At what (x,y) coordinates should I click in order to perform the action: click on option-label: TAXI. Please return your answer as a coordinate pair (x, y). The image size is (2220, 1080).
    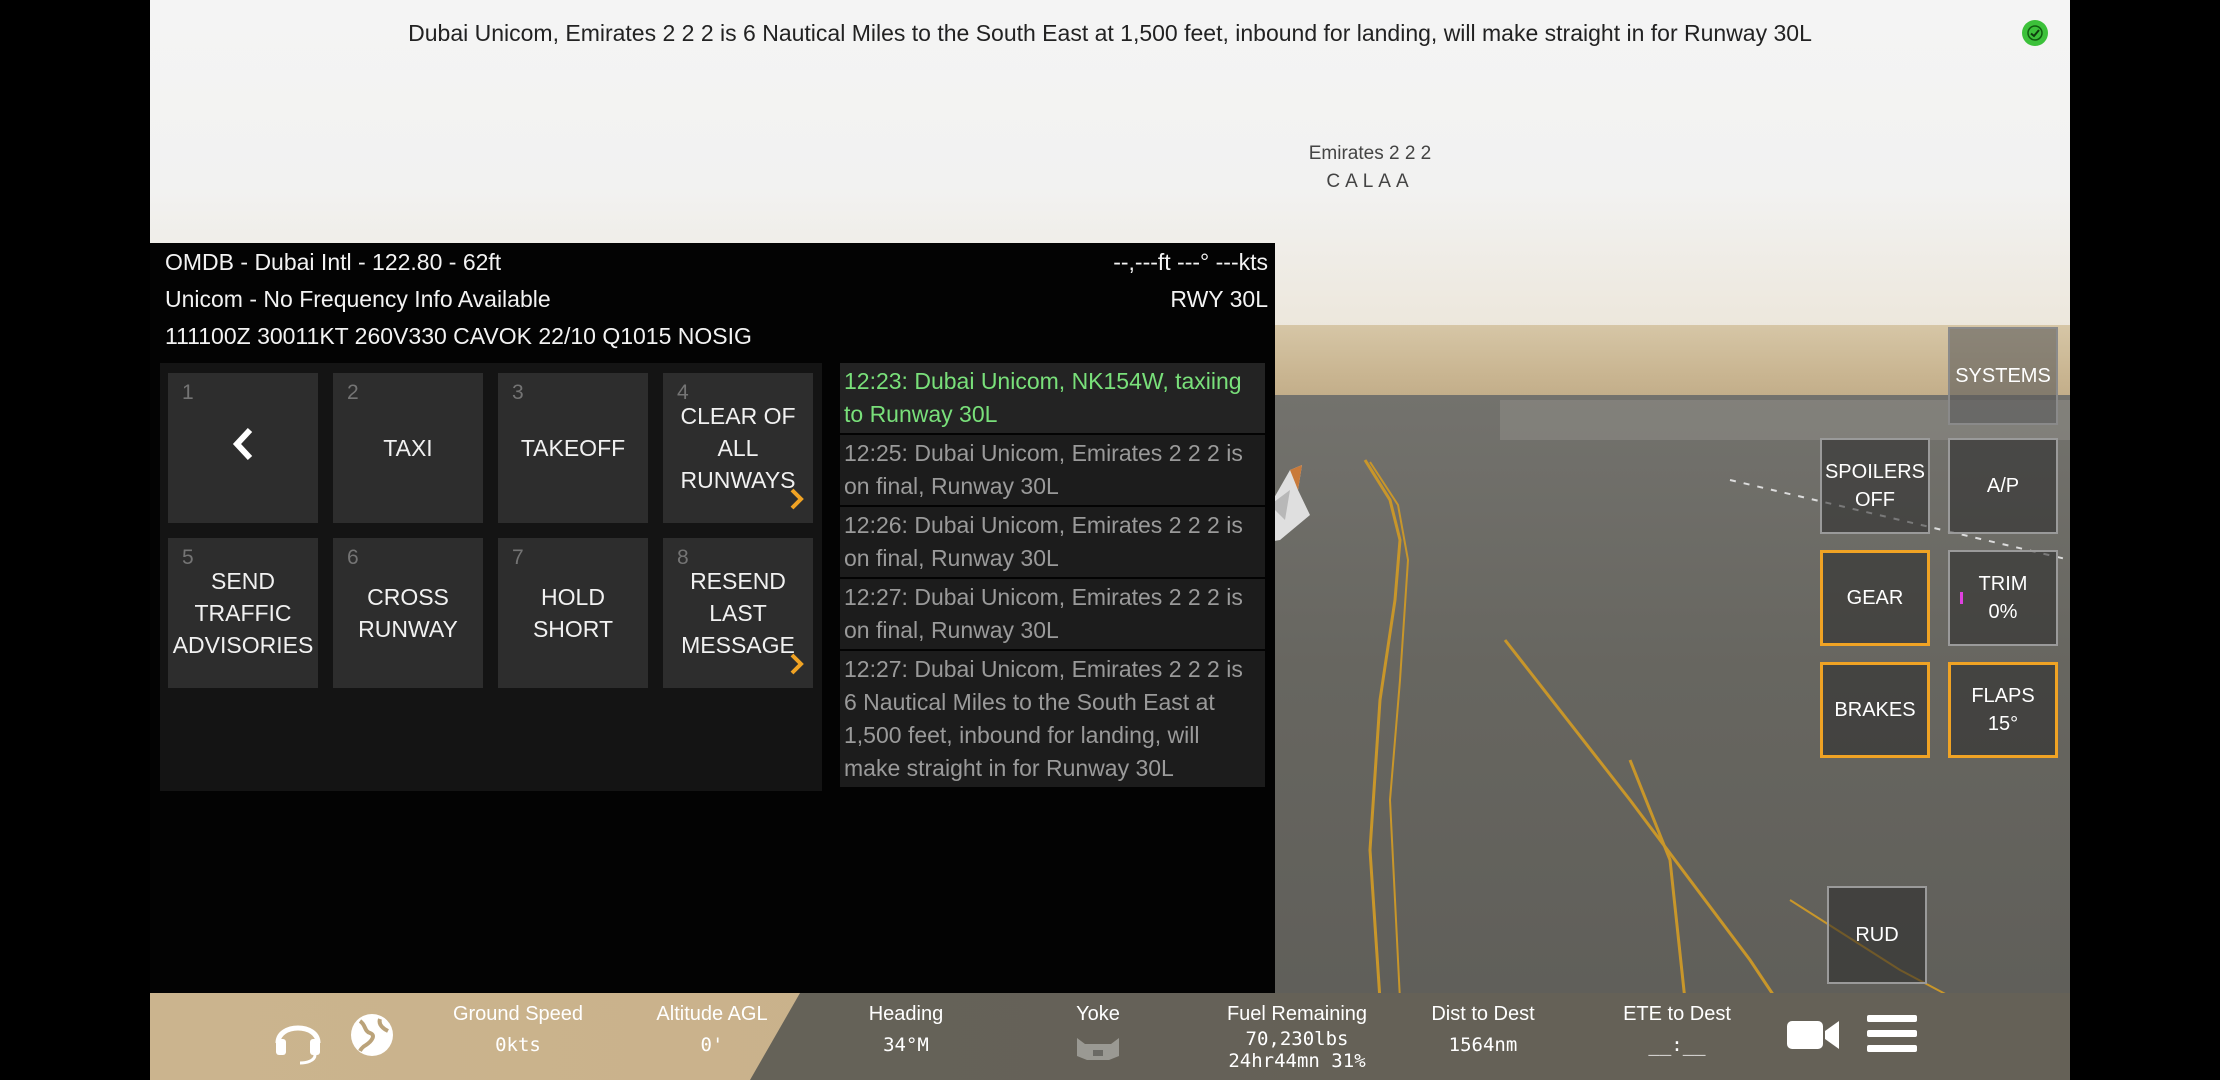
    Looking at the image, I should click on (408, 448).